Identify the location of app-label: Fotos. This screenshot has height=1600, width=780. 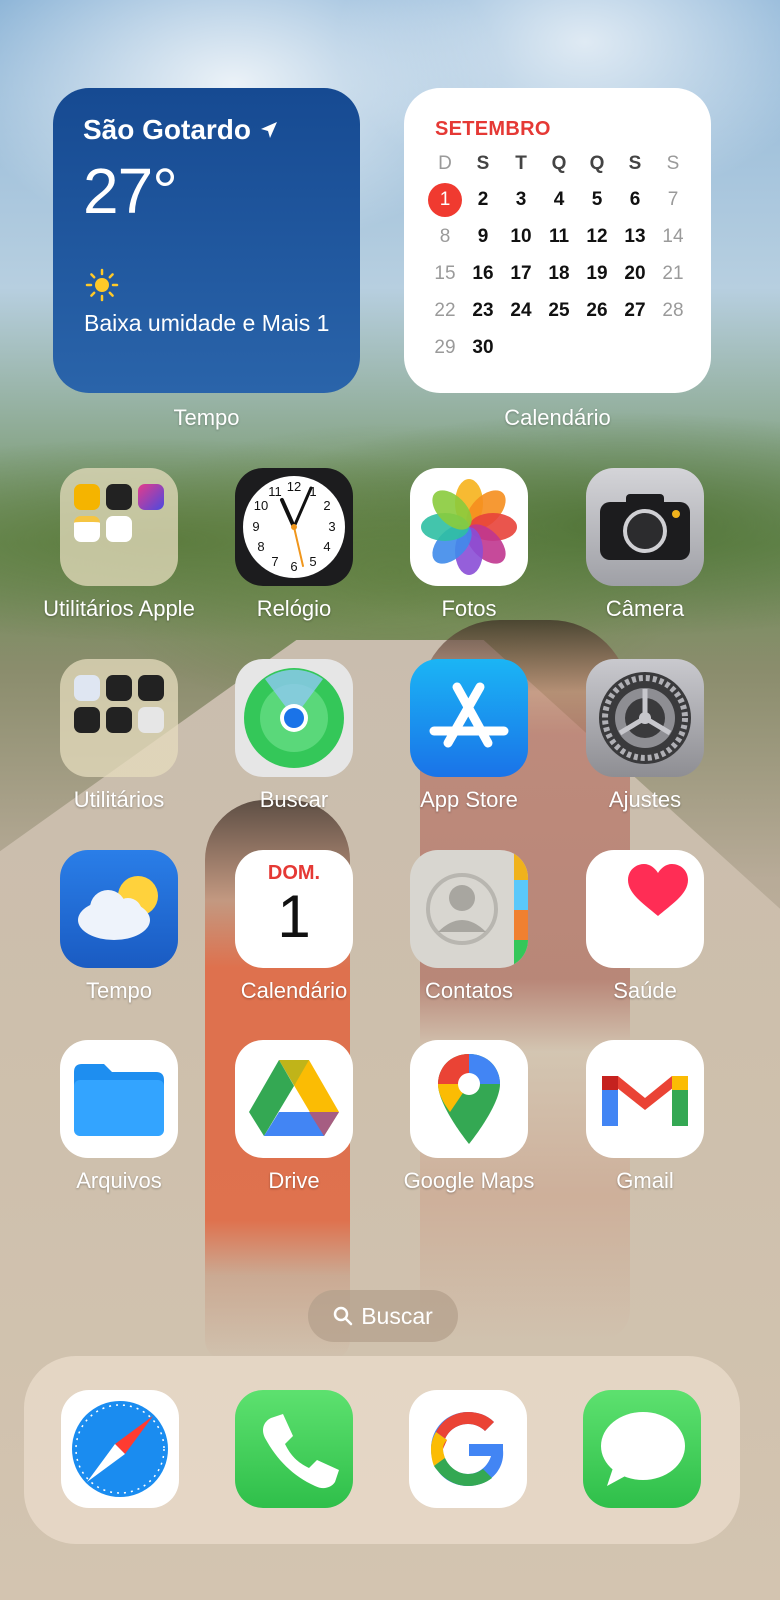
(469, 608).